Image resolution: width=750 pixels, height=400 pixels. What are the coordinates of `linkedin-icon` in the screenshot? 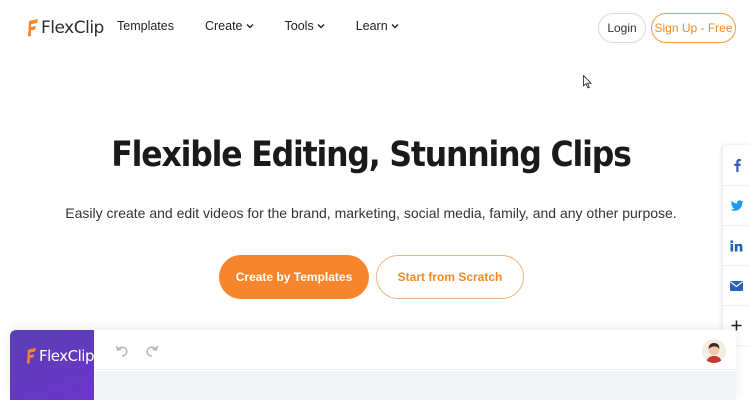 It's located at (736, 245).